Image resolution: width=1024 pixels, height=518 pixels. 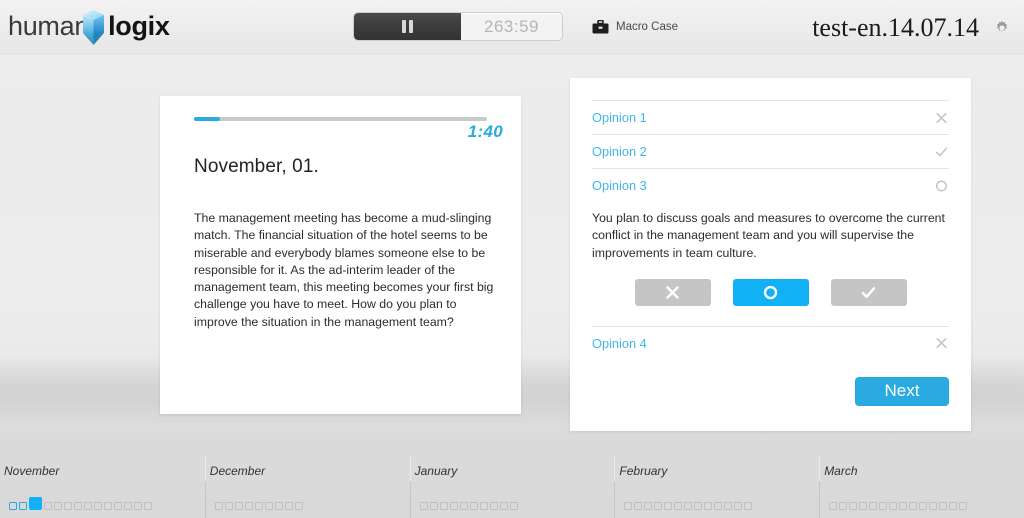 What do you see at coordinates (902, 391) in the screenshot?
I see `next-button: Next` at bounding box center [902, 391].